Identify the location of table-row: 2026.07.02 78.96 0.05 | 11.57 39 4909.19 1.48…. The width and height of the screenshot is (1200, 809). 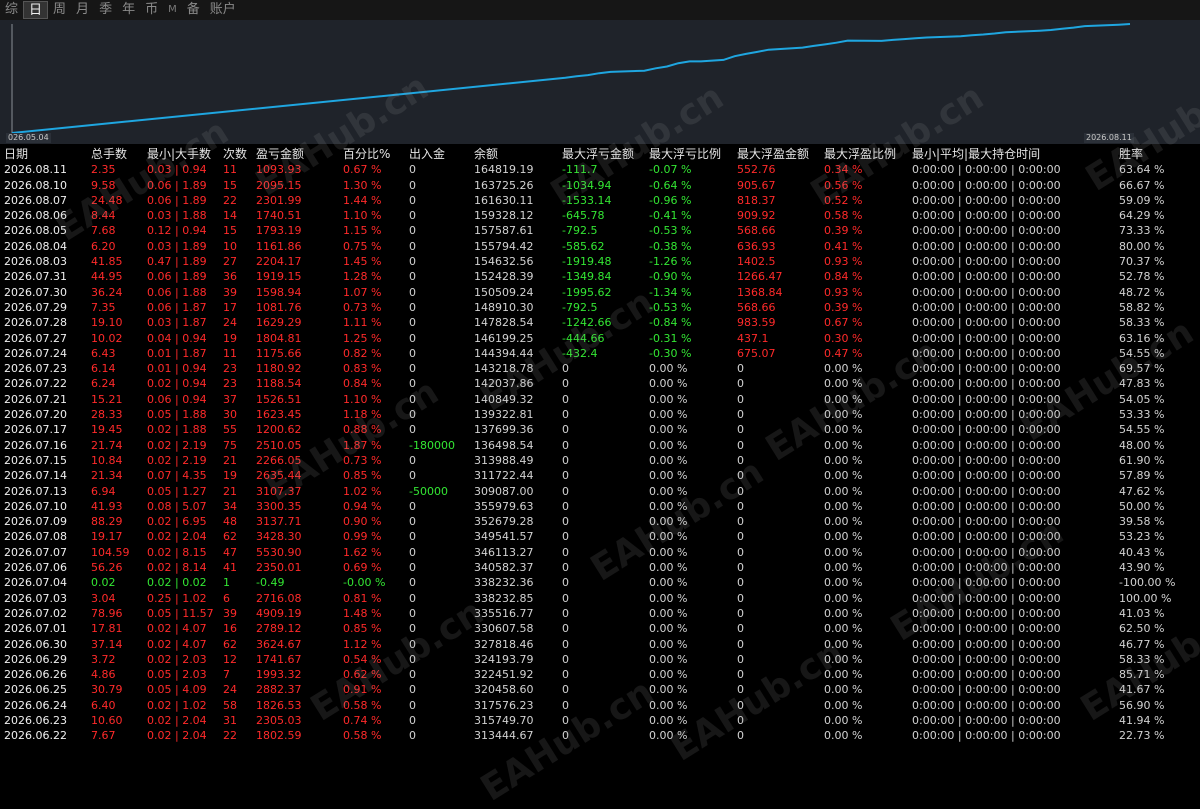
(600, 613).